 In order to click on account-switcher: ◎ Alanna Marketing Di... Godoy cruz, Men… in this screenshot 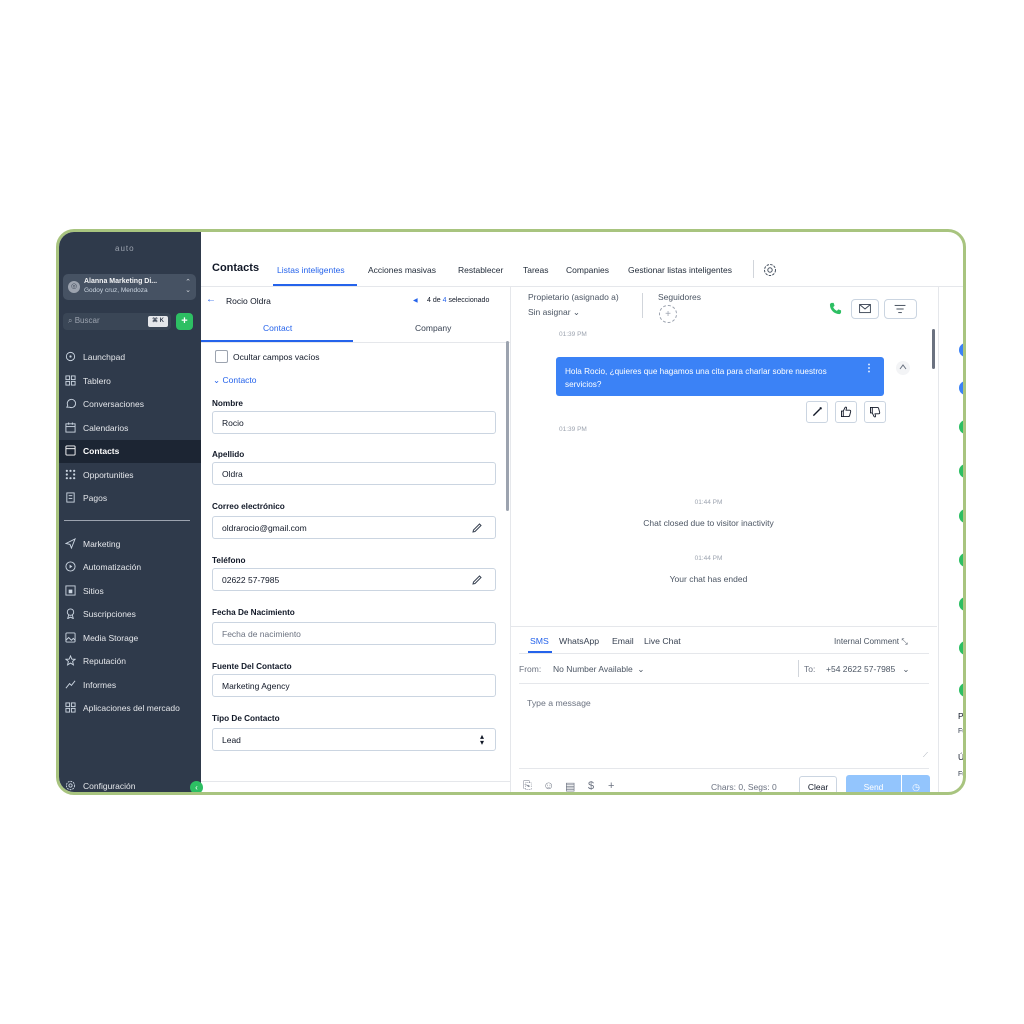, I will do `click(129, 287)`.